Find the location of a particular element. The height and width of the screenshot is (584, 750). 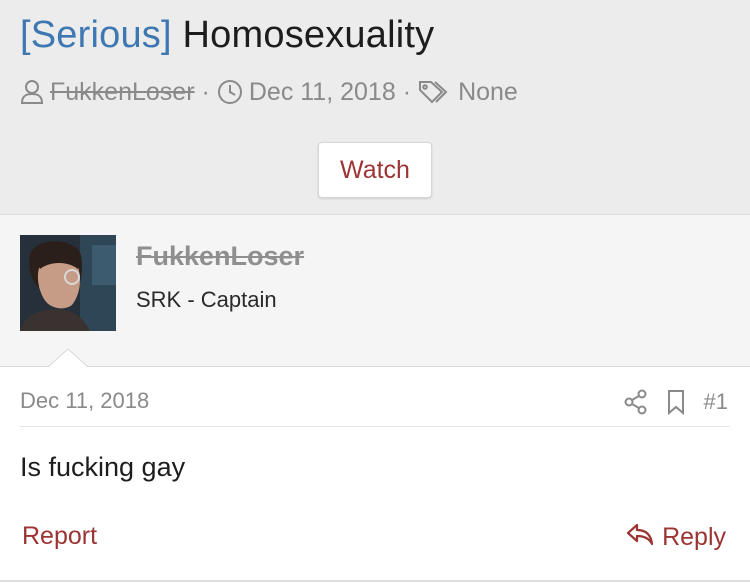

watch-button: Watch is located at coordinates (375, 170).